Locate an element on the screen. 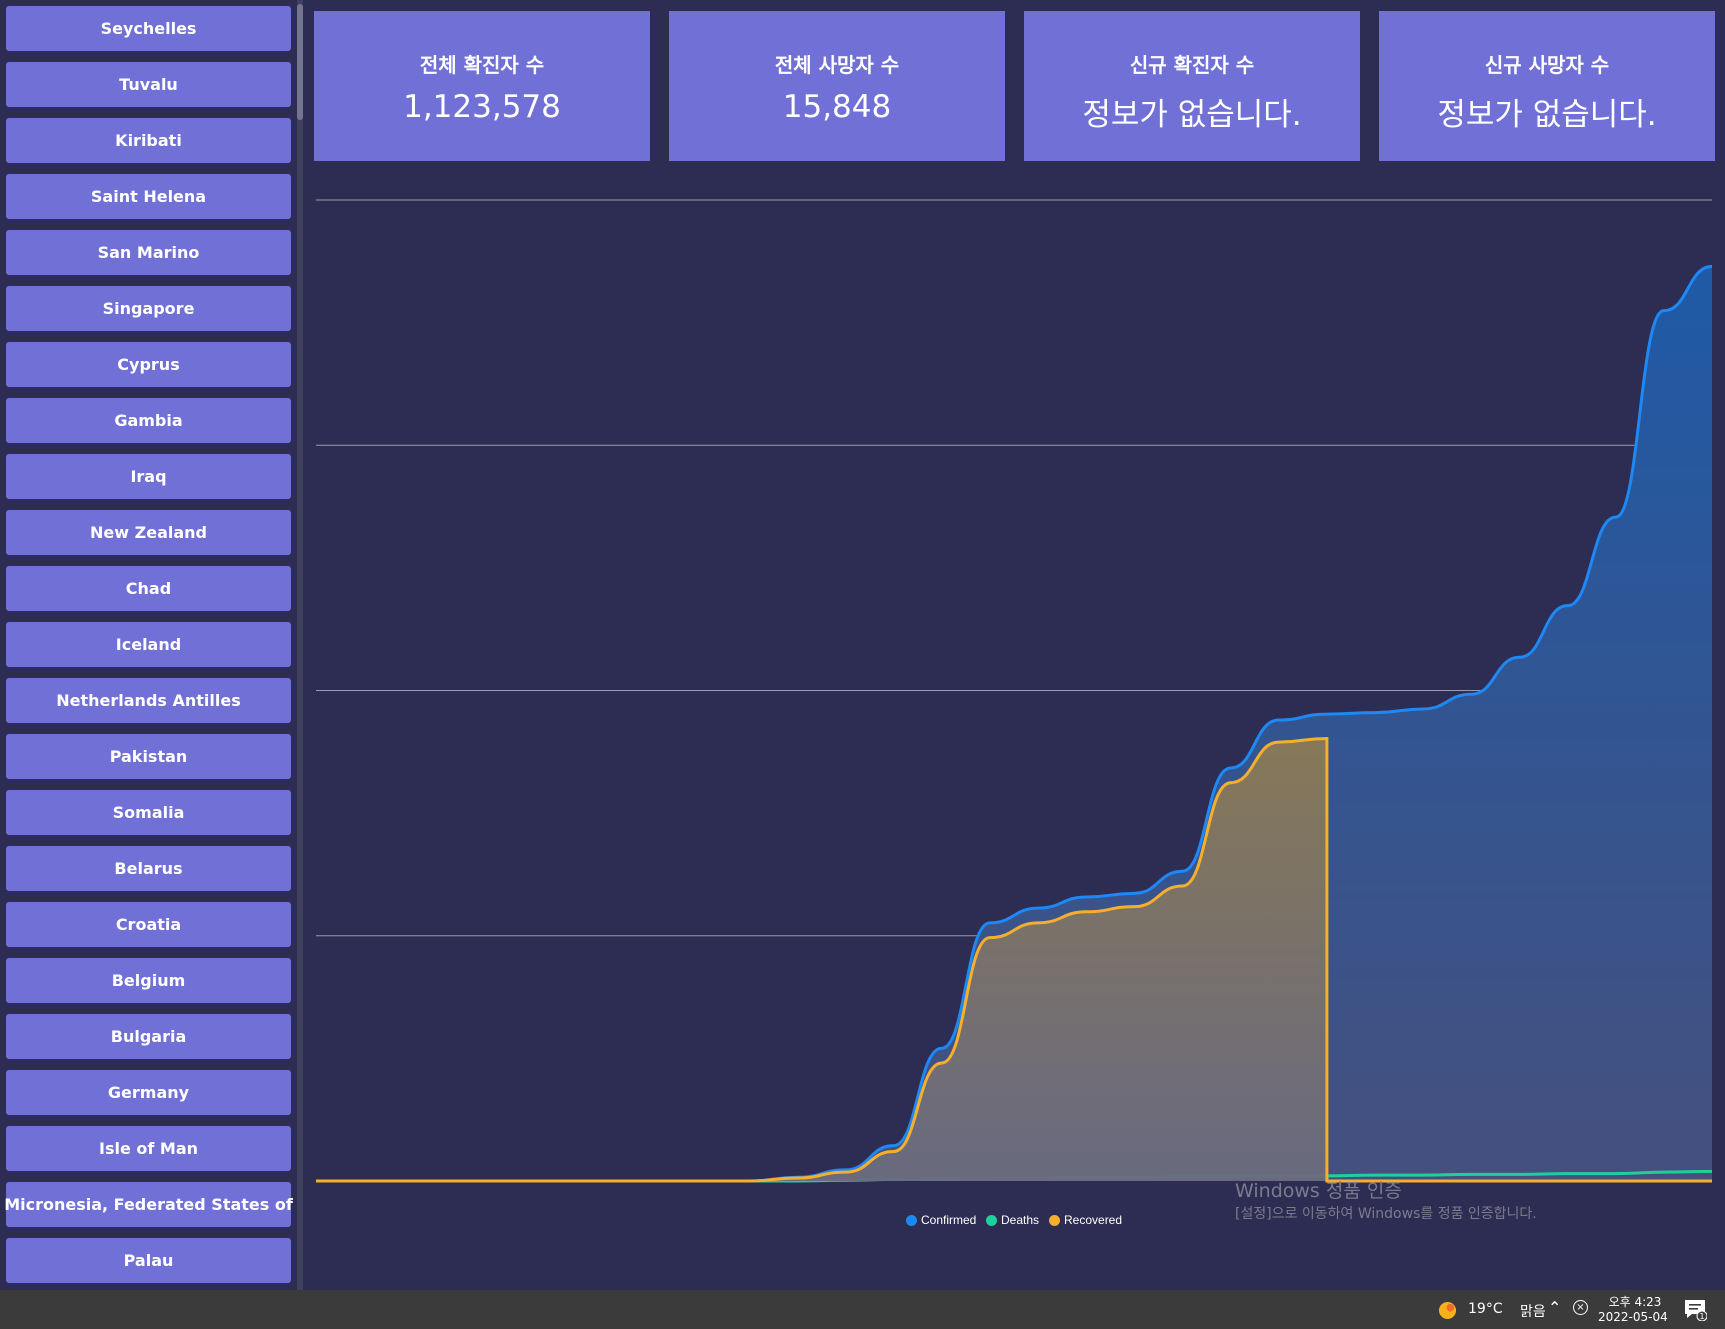 The height and width of the screenshot is (1329, 1725). network-icon: × is located at coordinates (1580, 1307).